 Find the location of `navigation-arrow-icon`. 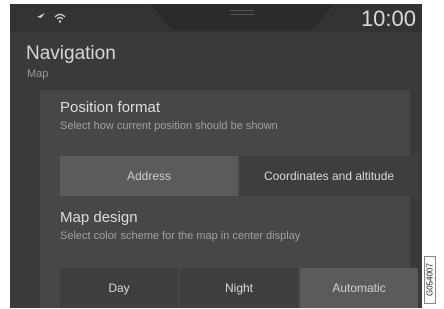

navigation-arrow-icon is located at coordinates (41, 18).